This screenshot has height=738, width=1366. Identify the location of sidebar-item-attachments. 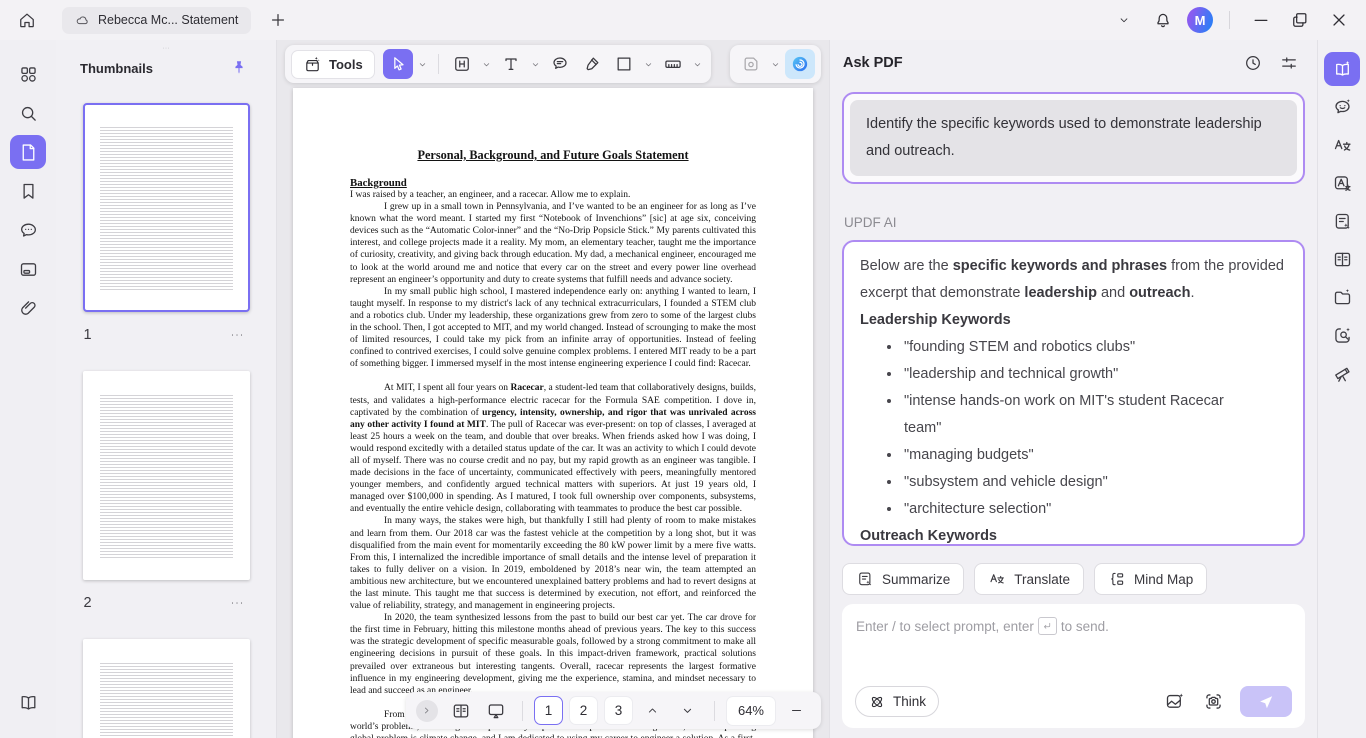
(28, 308).